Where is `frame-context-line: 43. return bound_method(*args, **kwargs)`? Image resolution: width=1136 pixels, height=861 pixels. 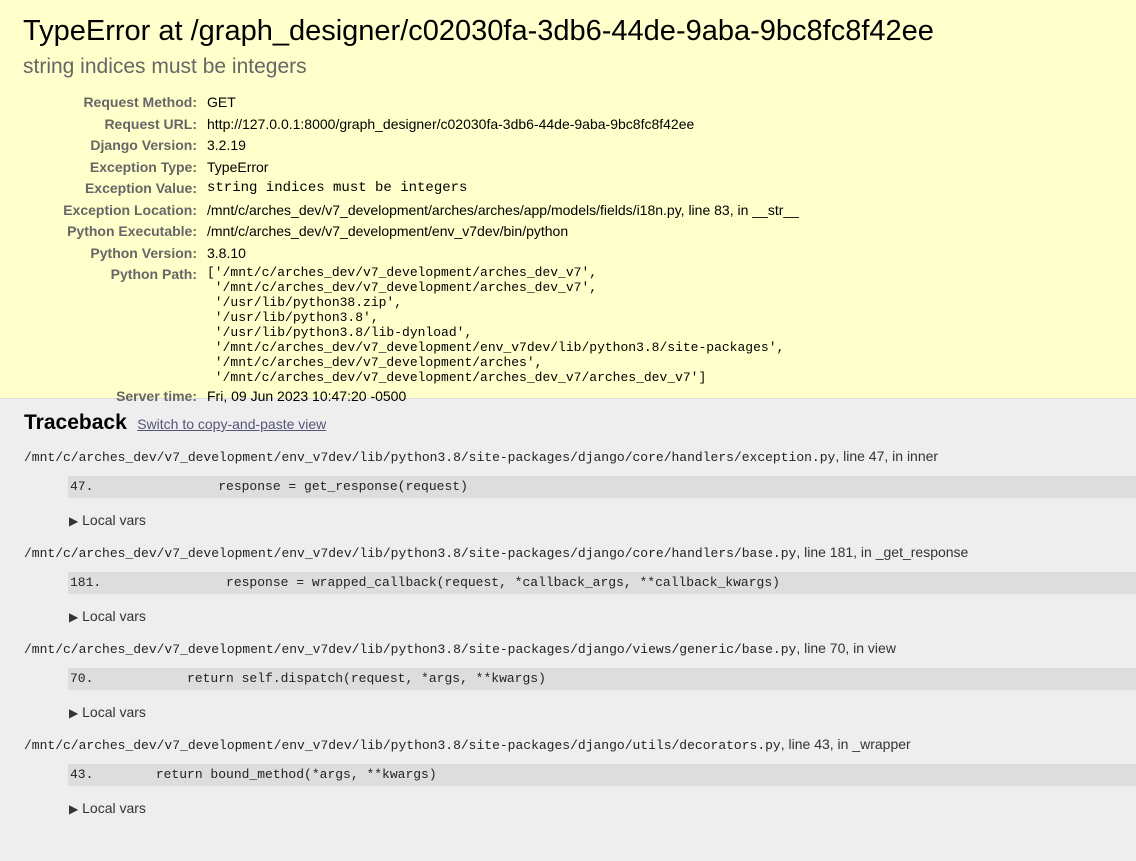 frame-context-line: 43. return bound_method(*args, **kwargs) is located at coordinates (602, 775).